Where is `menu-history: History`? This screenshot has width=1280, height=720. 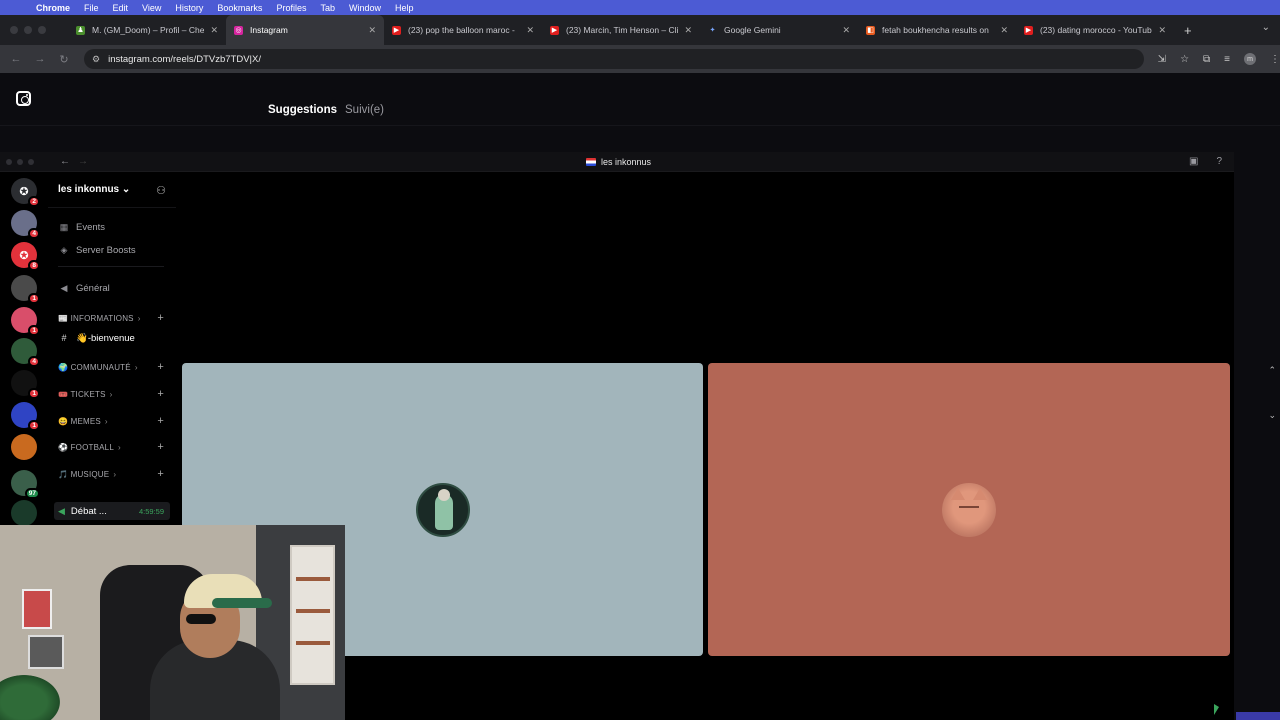 menu-history: History is located at coordinates (189, 8).